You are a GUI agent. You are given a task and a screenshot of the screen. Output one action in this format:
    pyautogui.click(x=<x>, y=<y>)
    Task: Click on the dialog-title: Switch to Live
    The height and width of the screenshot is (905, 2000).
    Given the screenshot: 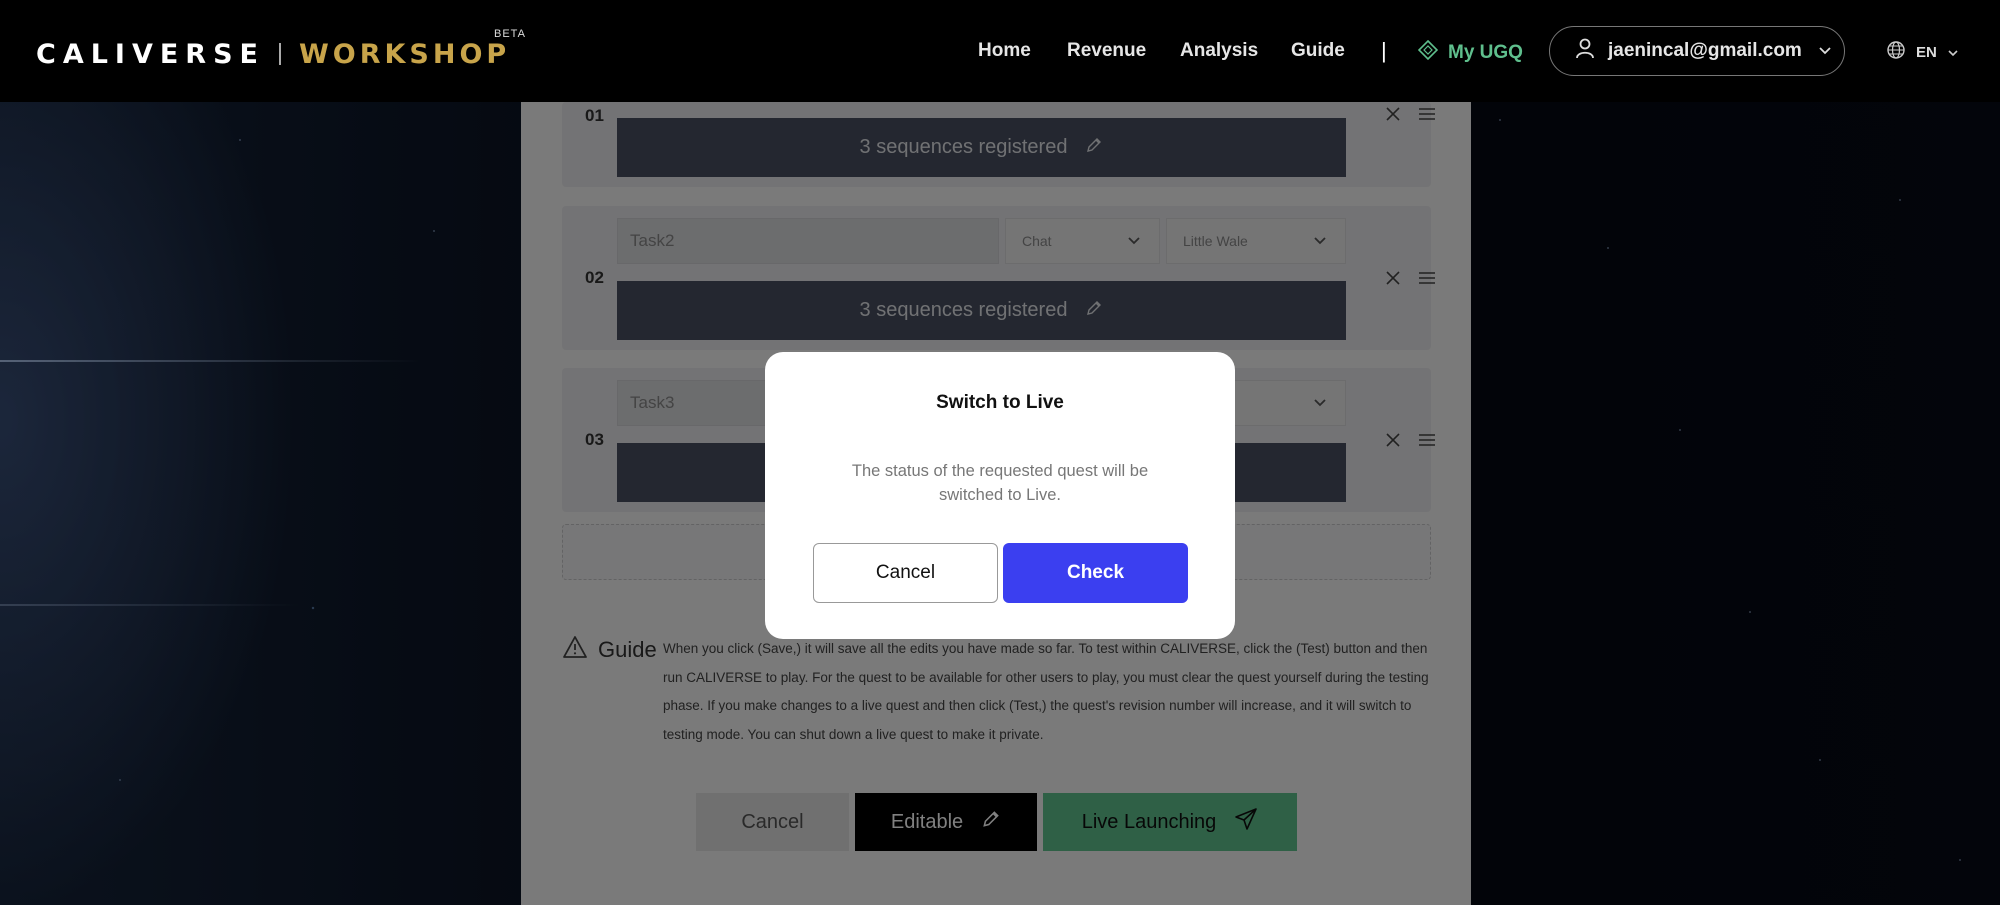 What is the action you would take?
    pyautogui.click(x=1000, y=402)
    